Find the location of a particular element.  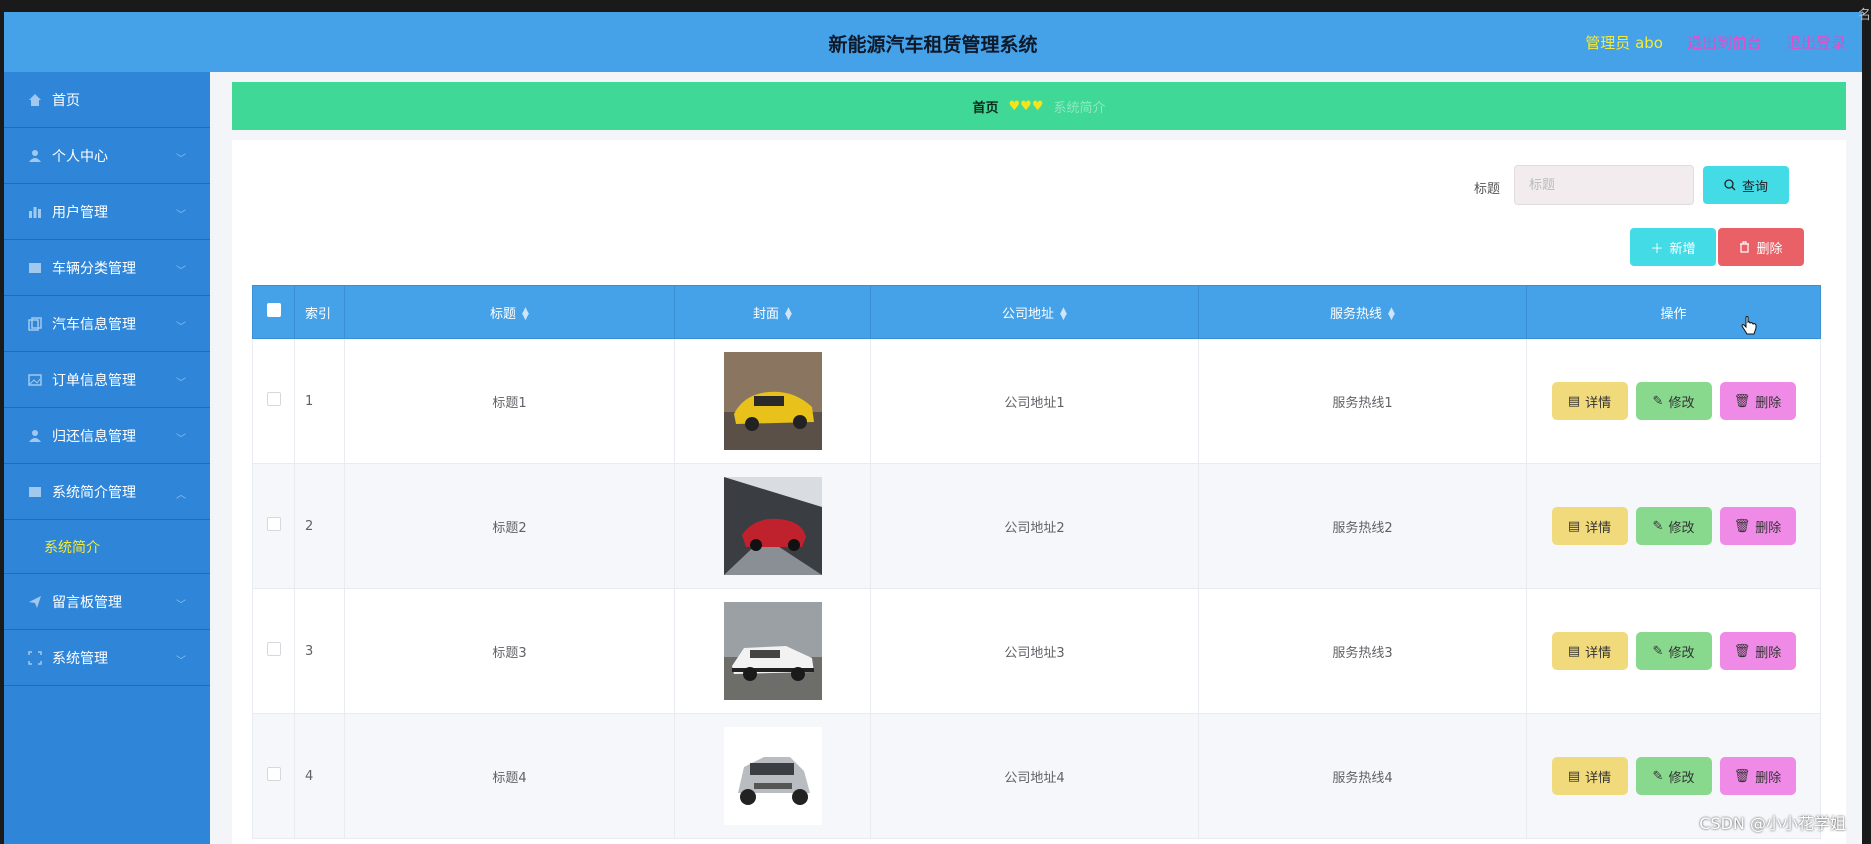

column-header-title: 标题 ▲ ▼ is located at coordinates (509, 312).